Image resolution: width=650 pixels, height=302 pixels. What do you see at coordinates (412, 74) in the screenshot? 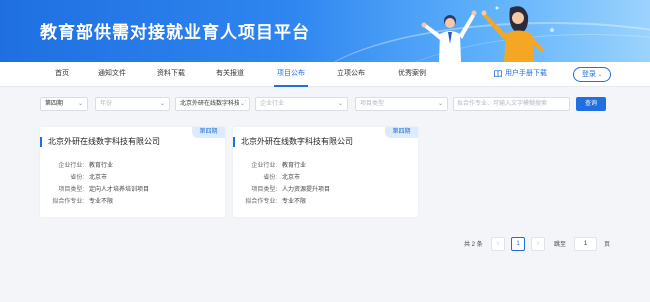
I see `nav-item-excellent-cases: 优秀案例` at bounding box center [412, 74].